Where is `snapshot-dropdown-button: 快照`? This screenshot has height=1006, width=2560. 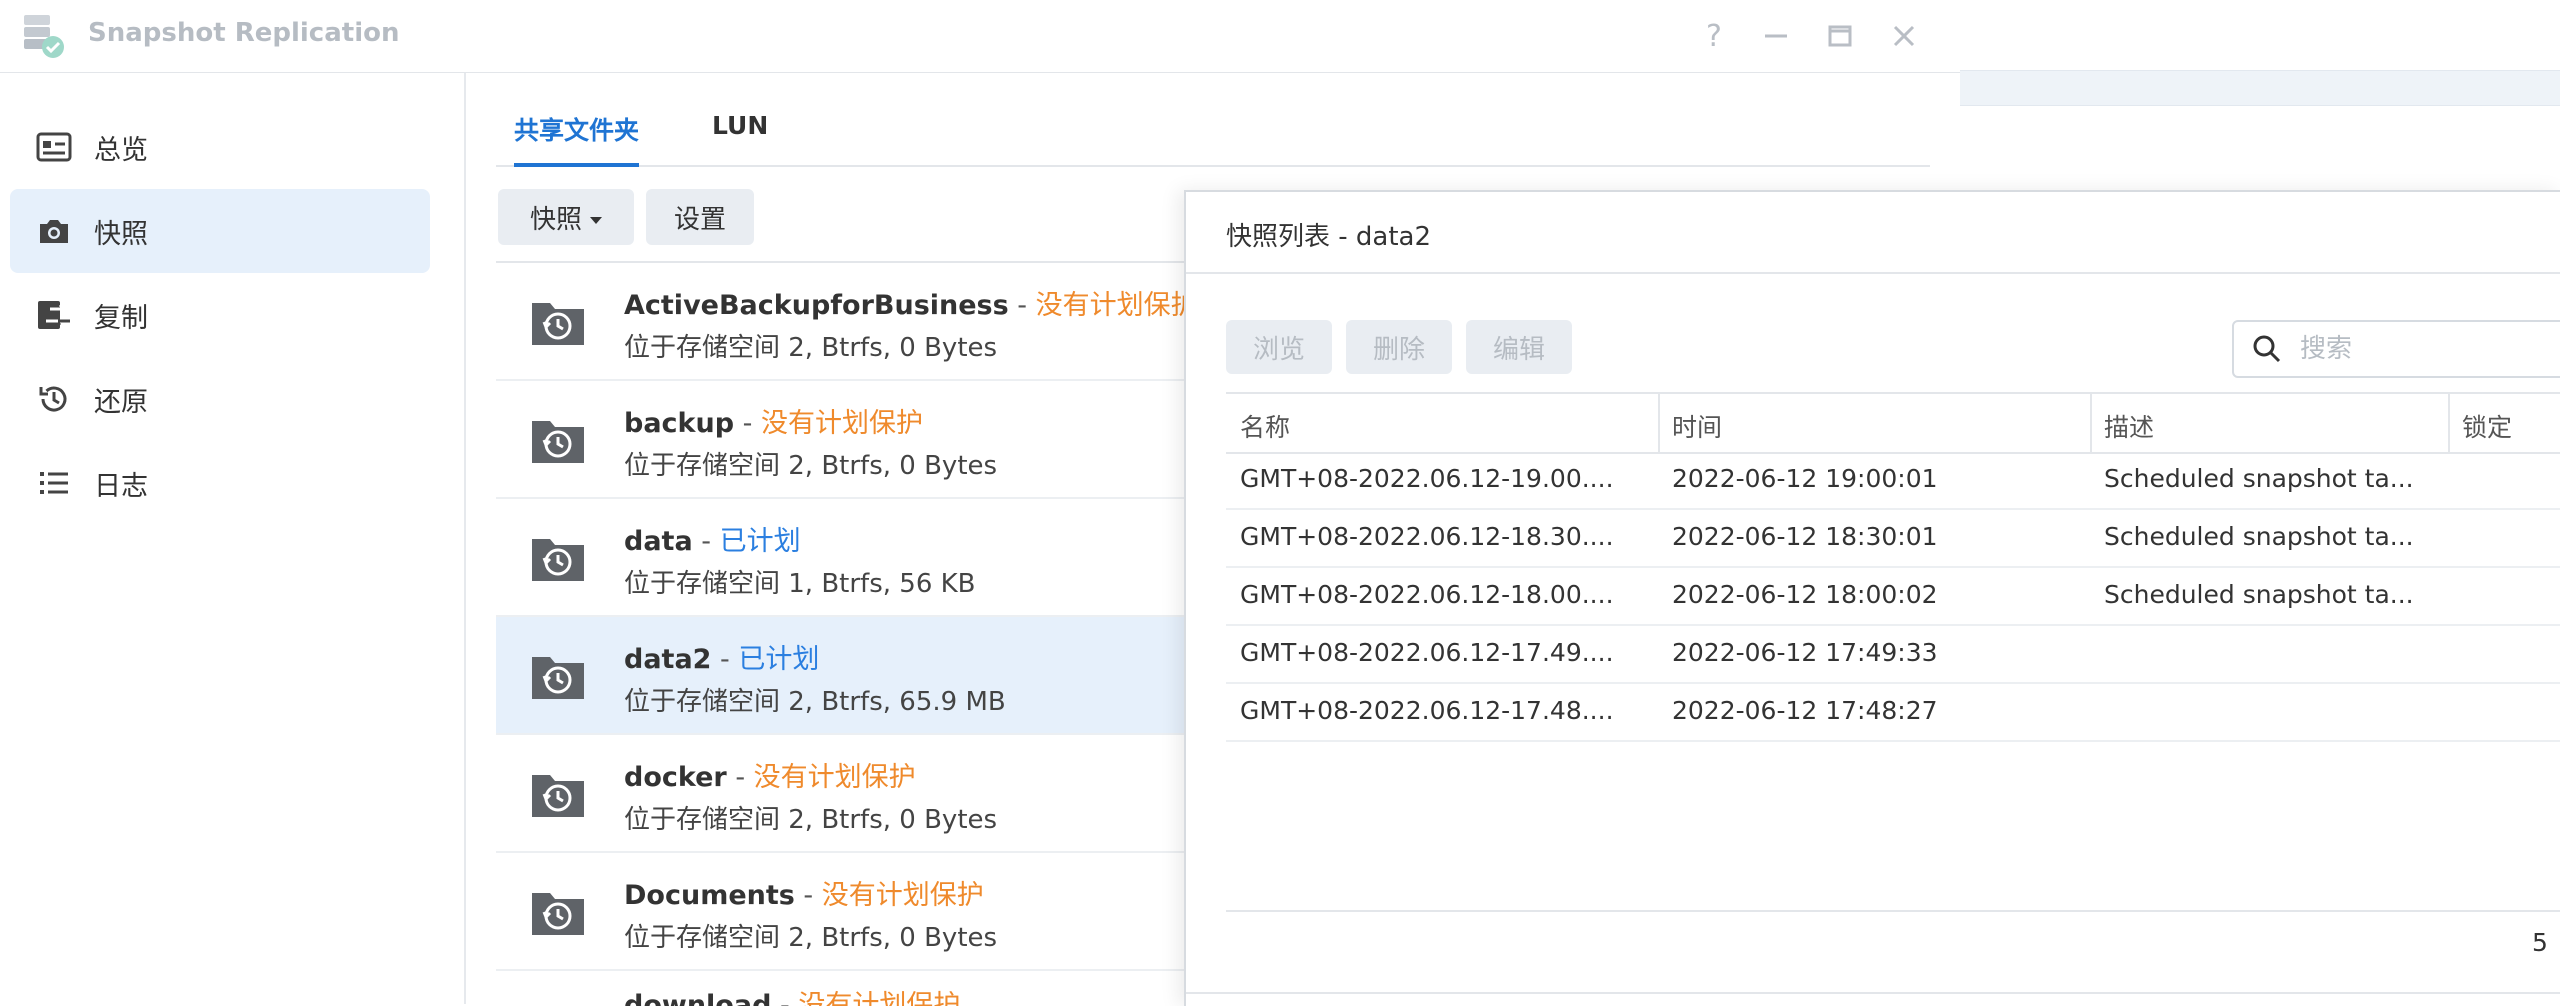
snapshot-dropdown-button: 快照 is located at coordinates (566, 217).